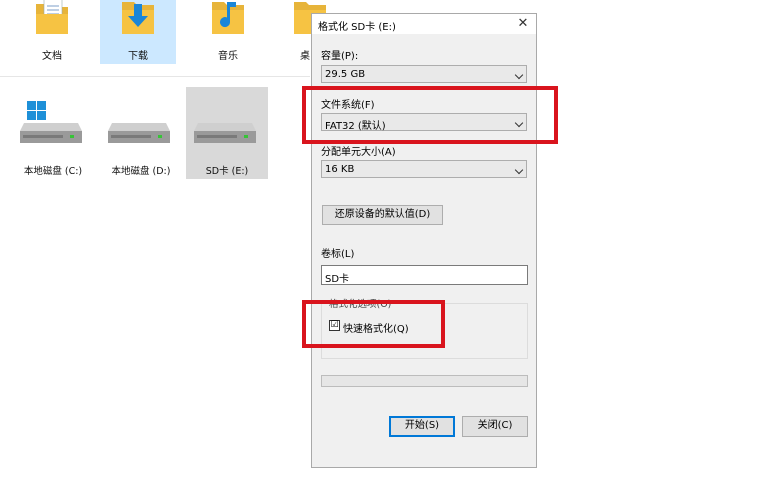 This screenshot has height=500, width=759. Describe the element at coordinates (348, 105) in the screenshot. I see `filesystem-label: 文件系统(F)` at that location.